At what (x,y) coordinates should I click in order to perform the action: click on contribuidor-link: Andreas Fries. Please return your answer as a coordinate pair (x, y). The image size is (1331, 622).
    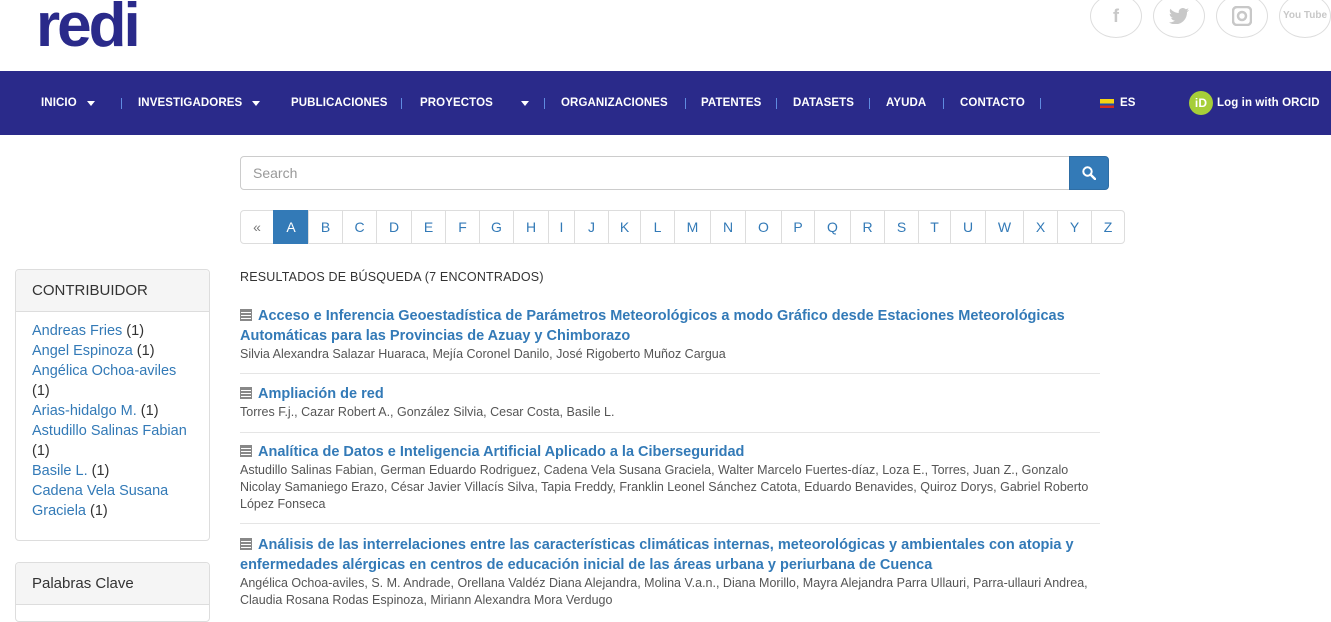
    Looking at the image, I should click on (77, 331).